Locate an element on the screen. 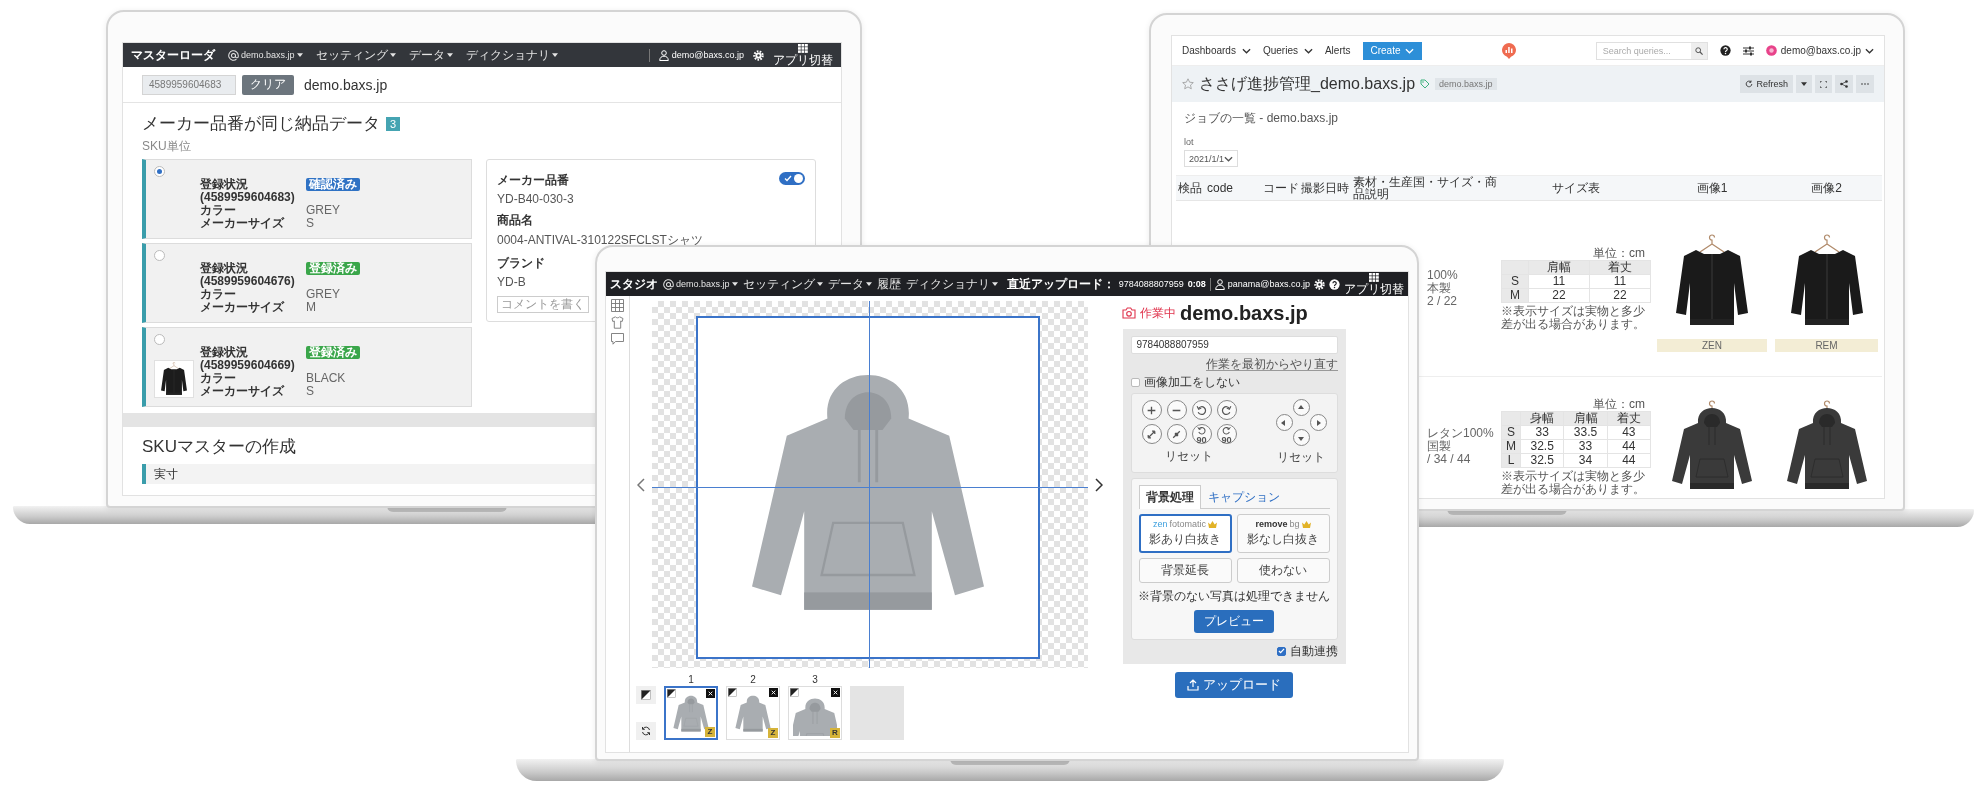 The image size is (1974, 793). column-header: 検品 is located at coordinates (1190, 188).